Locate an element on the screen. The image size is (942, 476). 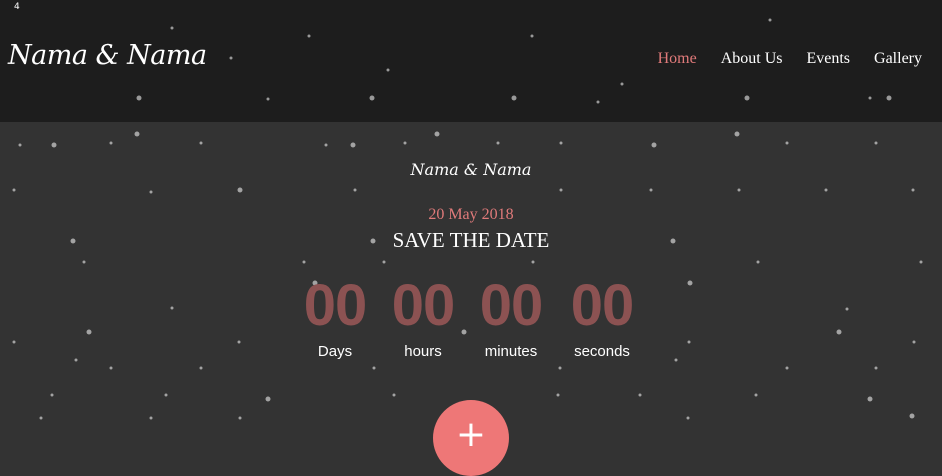
countdown-days: 00 Days is located at coordinates (335, 316).